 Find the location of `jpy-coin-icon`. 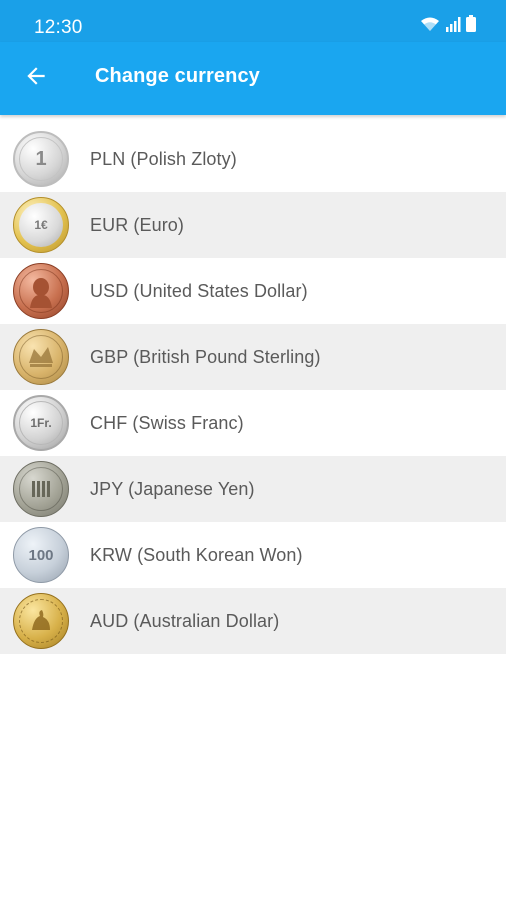

jpy-coin-icon is located at coordinates (41, 489).